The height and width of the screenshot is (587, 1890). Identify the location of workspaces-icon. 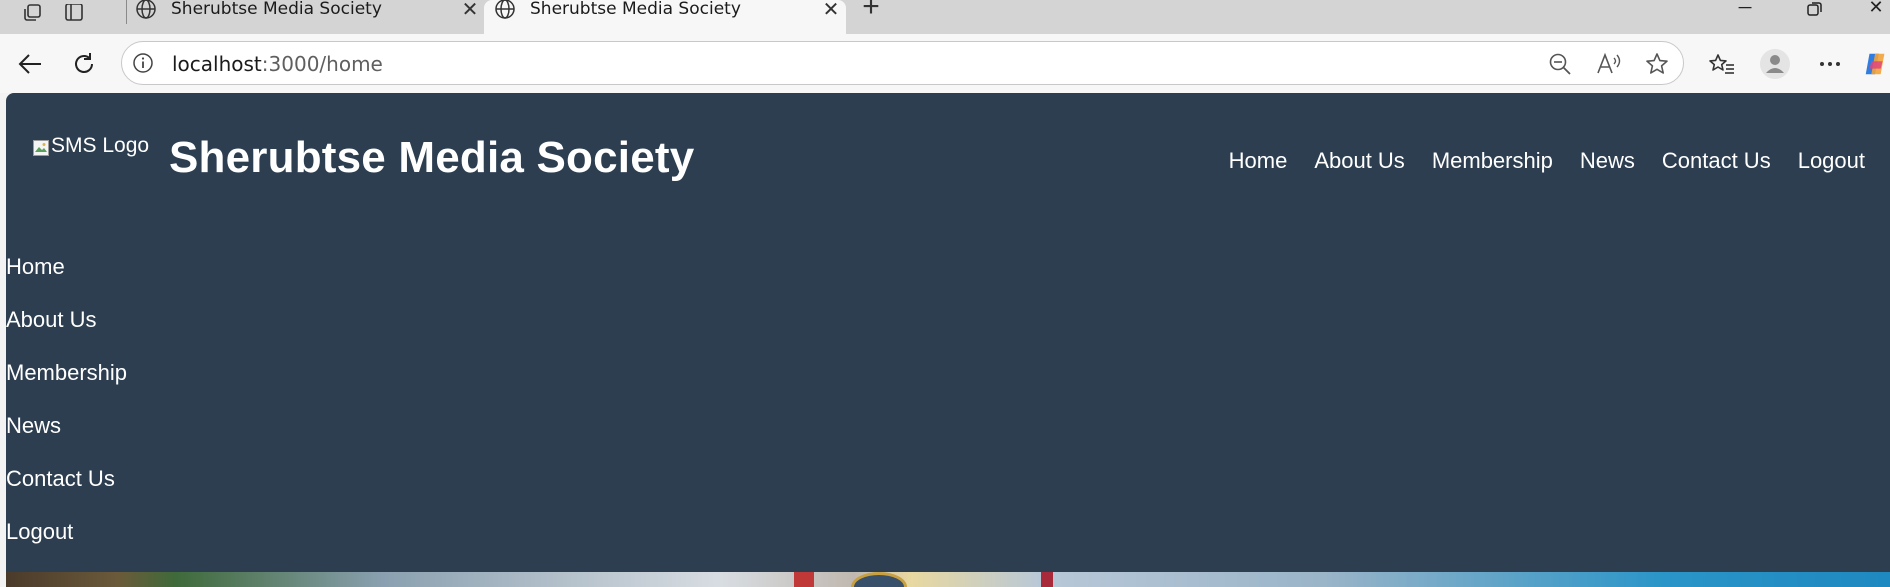
(32, 13).